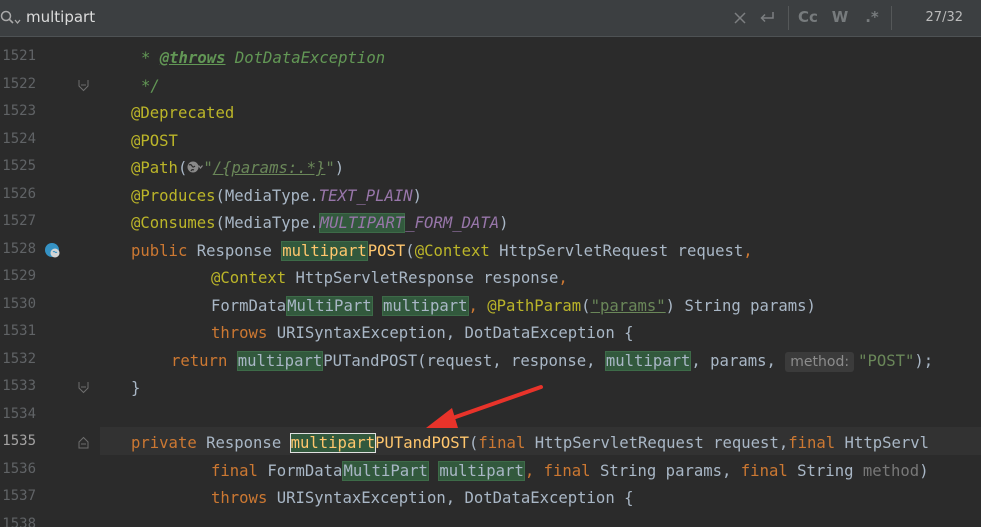 The height and width of the screenshot is (527, 981). I want to click on line-number: 1524, so click(19, 138).